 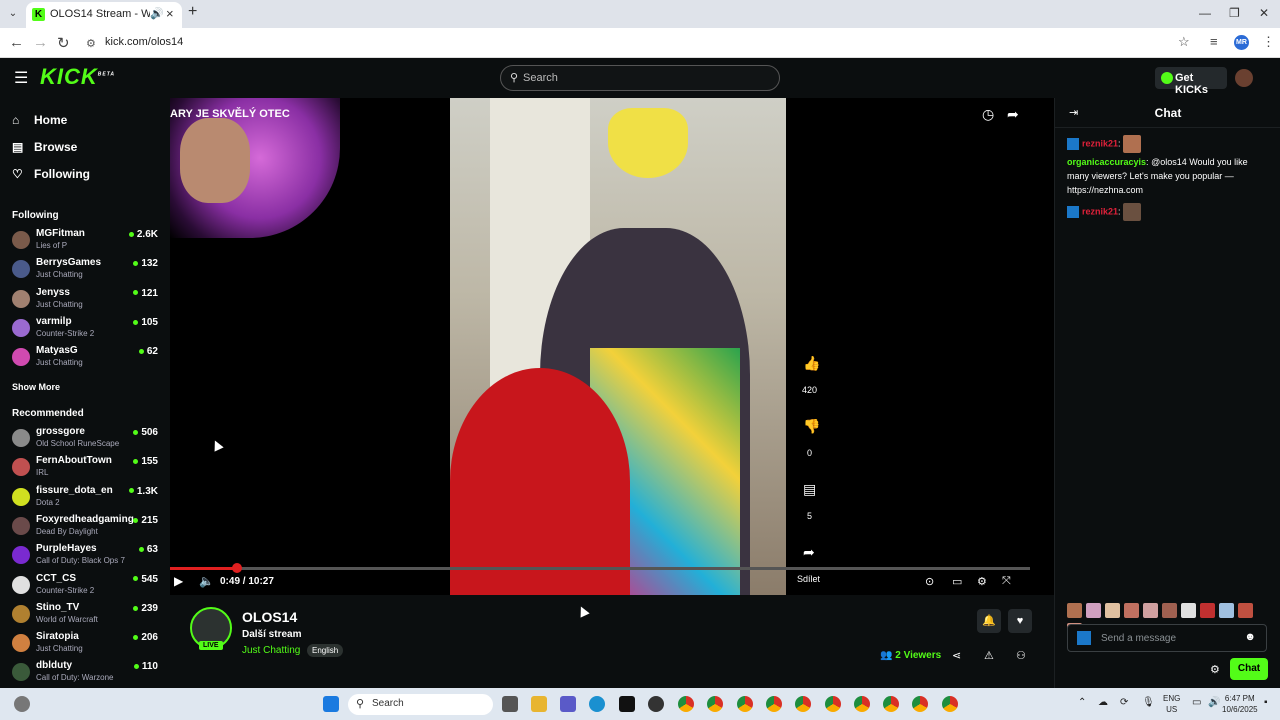 What do you see at coordinates (87, 359) in the screenshot?
I see `sidebar-channel: MatyasG Just Chatting 62` at bounding box center [87, 359].